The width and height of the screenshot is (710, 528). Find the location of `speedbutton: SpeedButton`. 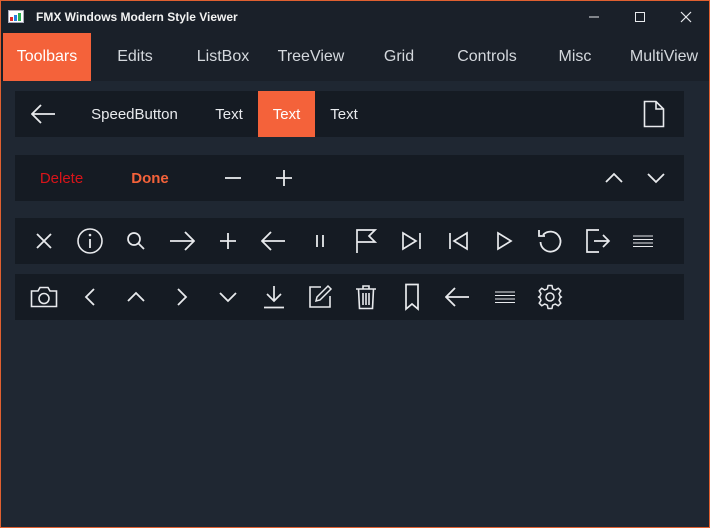

speedbutton: SpeedButton is located at coordinates (134, 114).